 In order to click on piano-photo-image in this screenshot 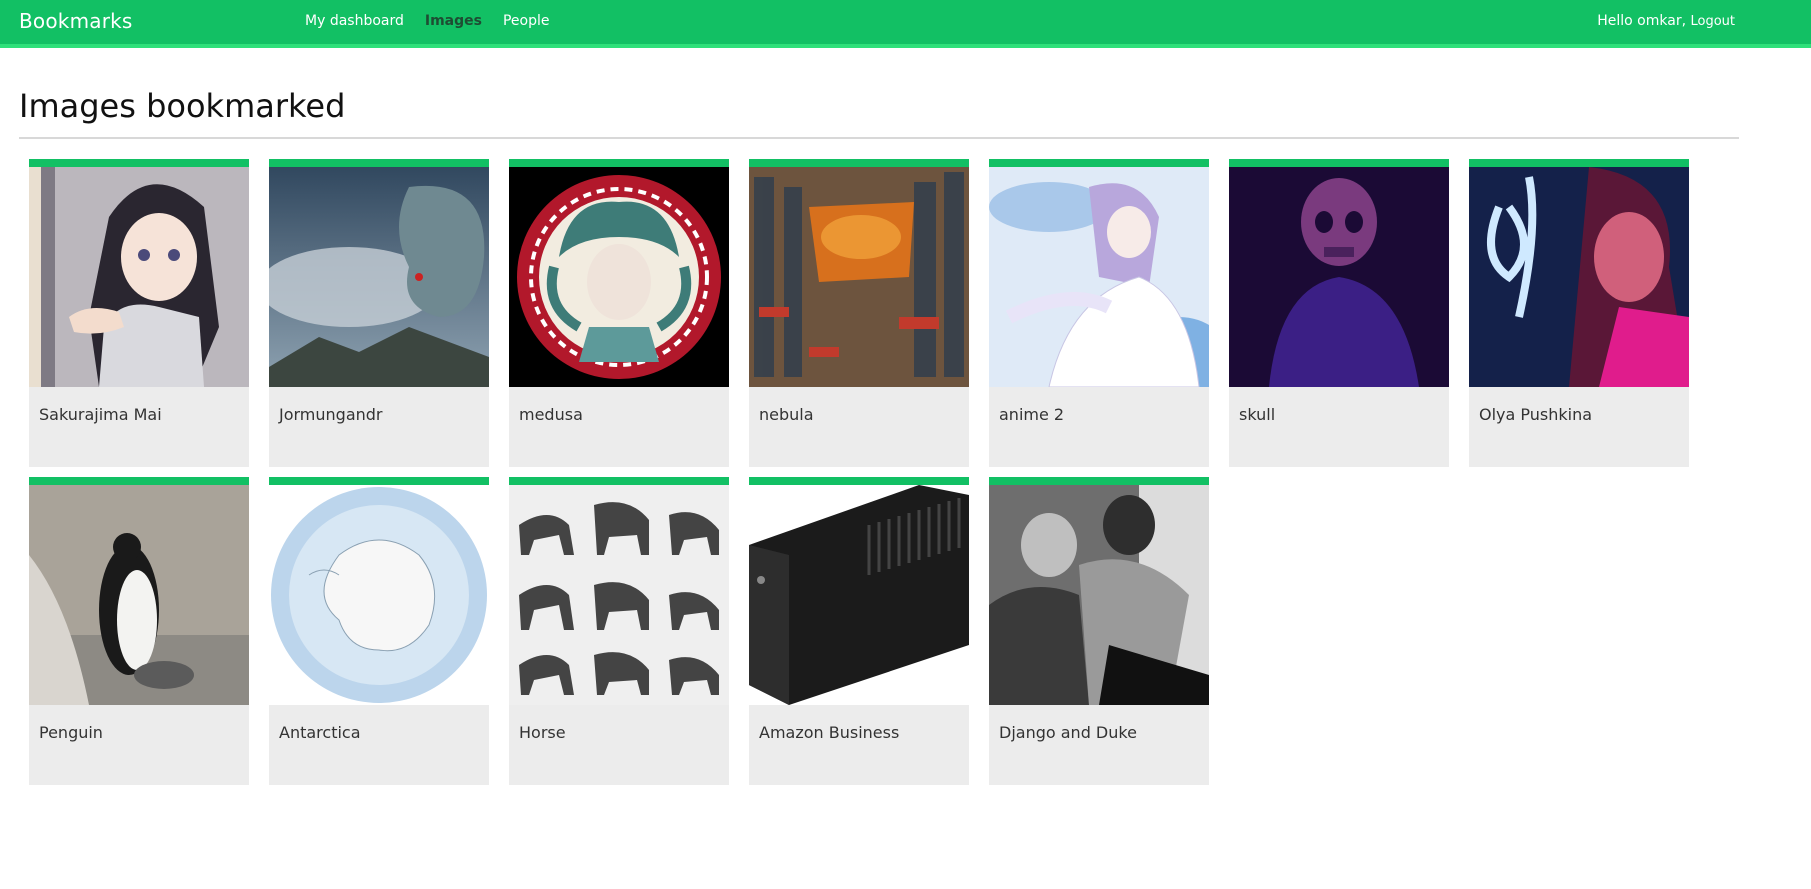, I will do `click(1099, 595)`.